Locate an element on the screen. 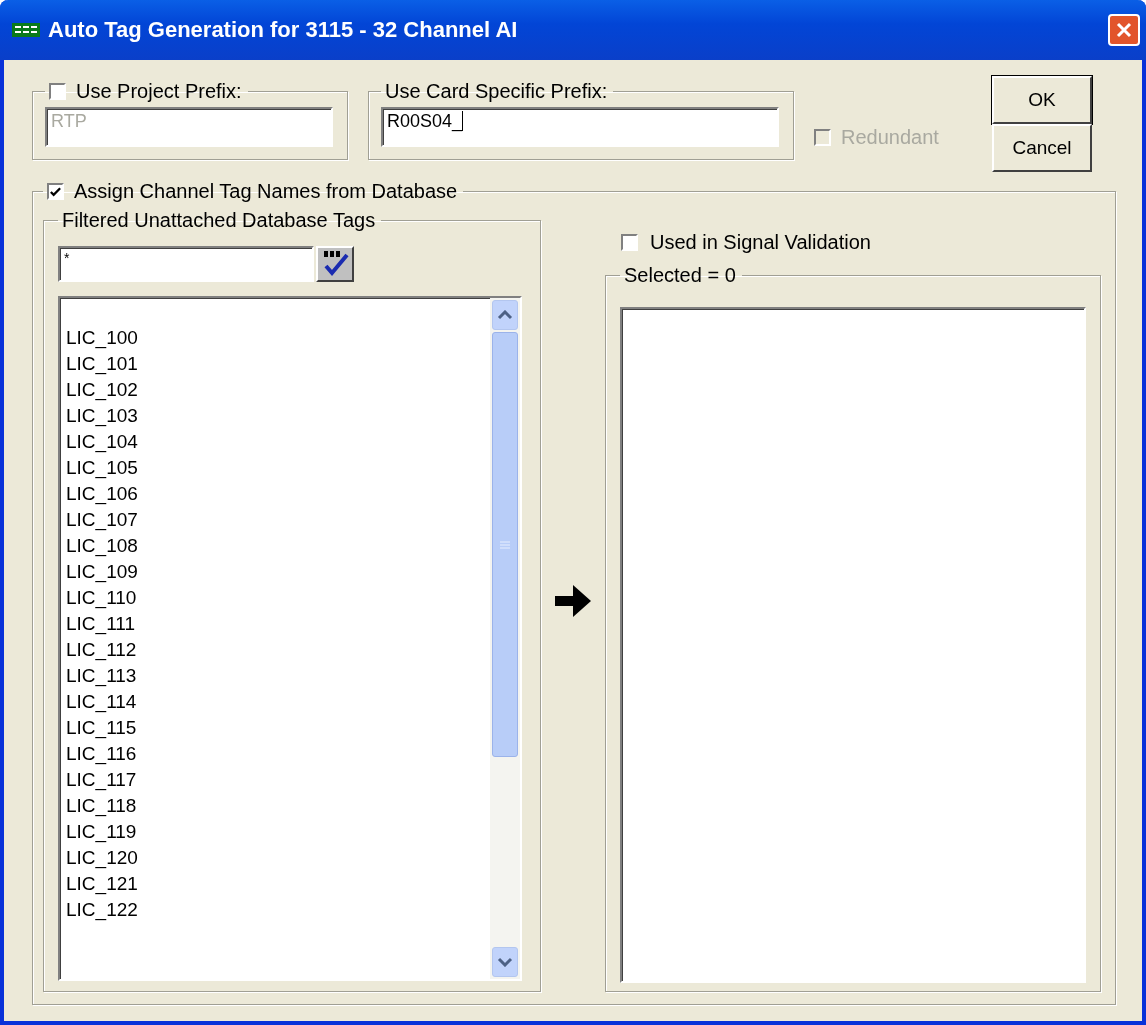 The image size is (1146, 1025). card-prefix-field: R00S04_ is located at coordinates (580, 127).